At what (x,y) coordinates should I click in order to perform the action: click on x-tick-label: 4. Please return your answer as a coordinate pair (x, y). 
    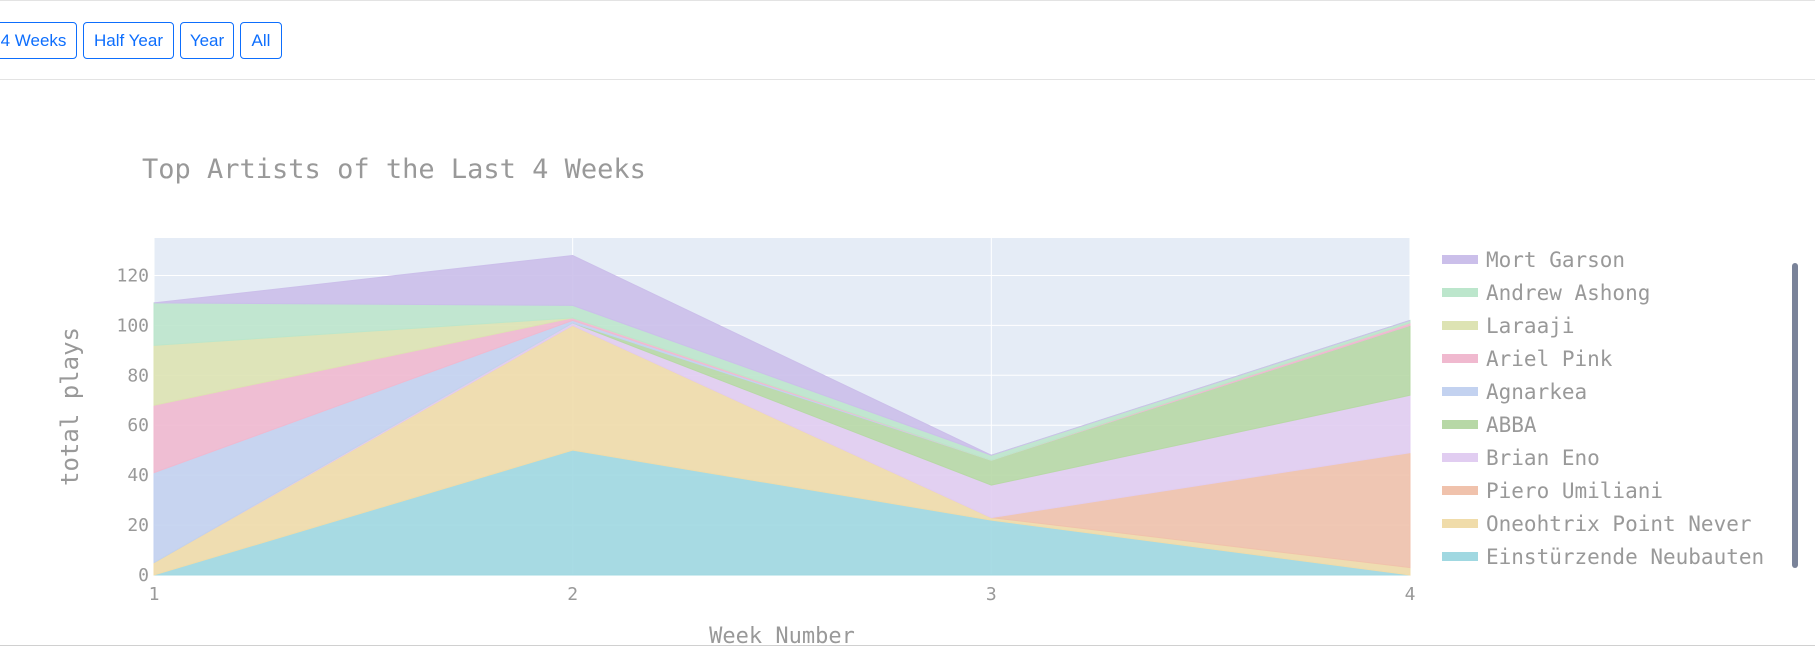
    Looking at the image, I should click on (1410, 594).